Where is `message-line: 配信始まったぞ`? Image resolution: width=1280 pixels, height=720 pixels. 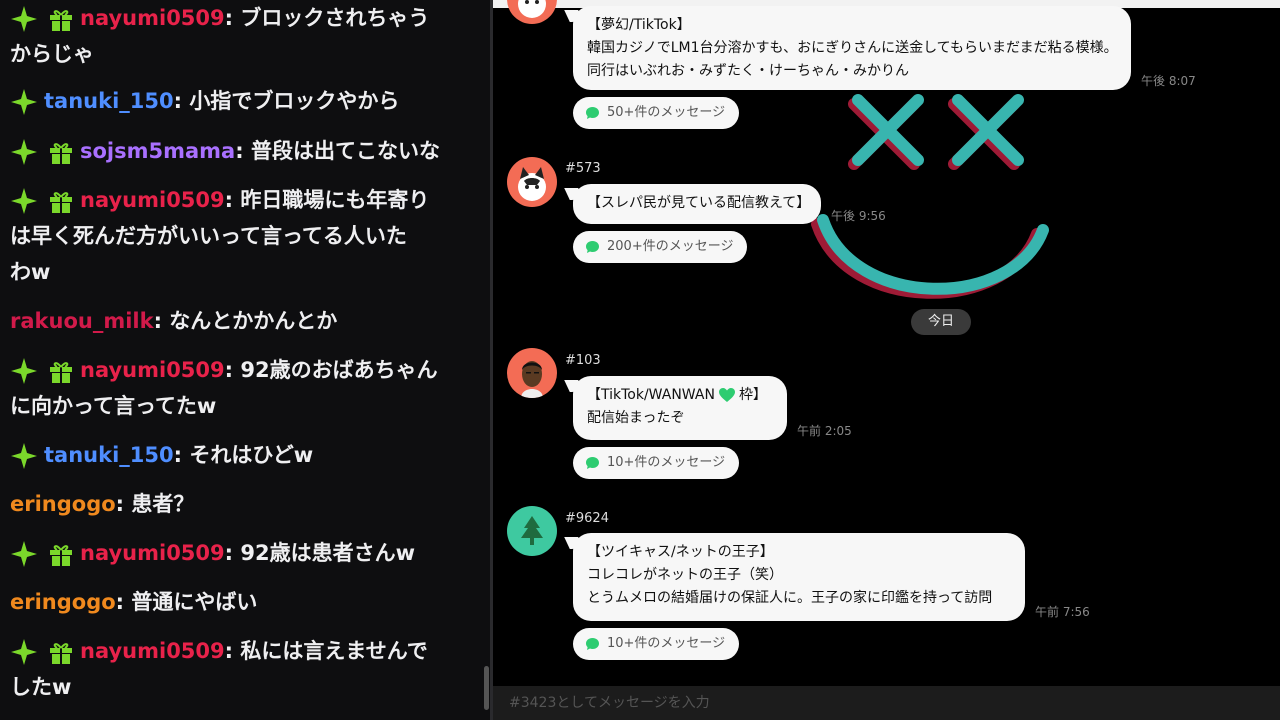 message-line: 配信始まったぞ is located at coordinates (636, 418).